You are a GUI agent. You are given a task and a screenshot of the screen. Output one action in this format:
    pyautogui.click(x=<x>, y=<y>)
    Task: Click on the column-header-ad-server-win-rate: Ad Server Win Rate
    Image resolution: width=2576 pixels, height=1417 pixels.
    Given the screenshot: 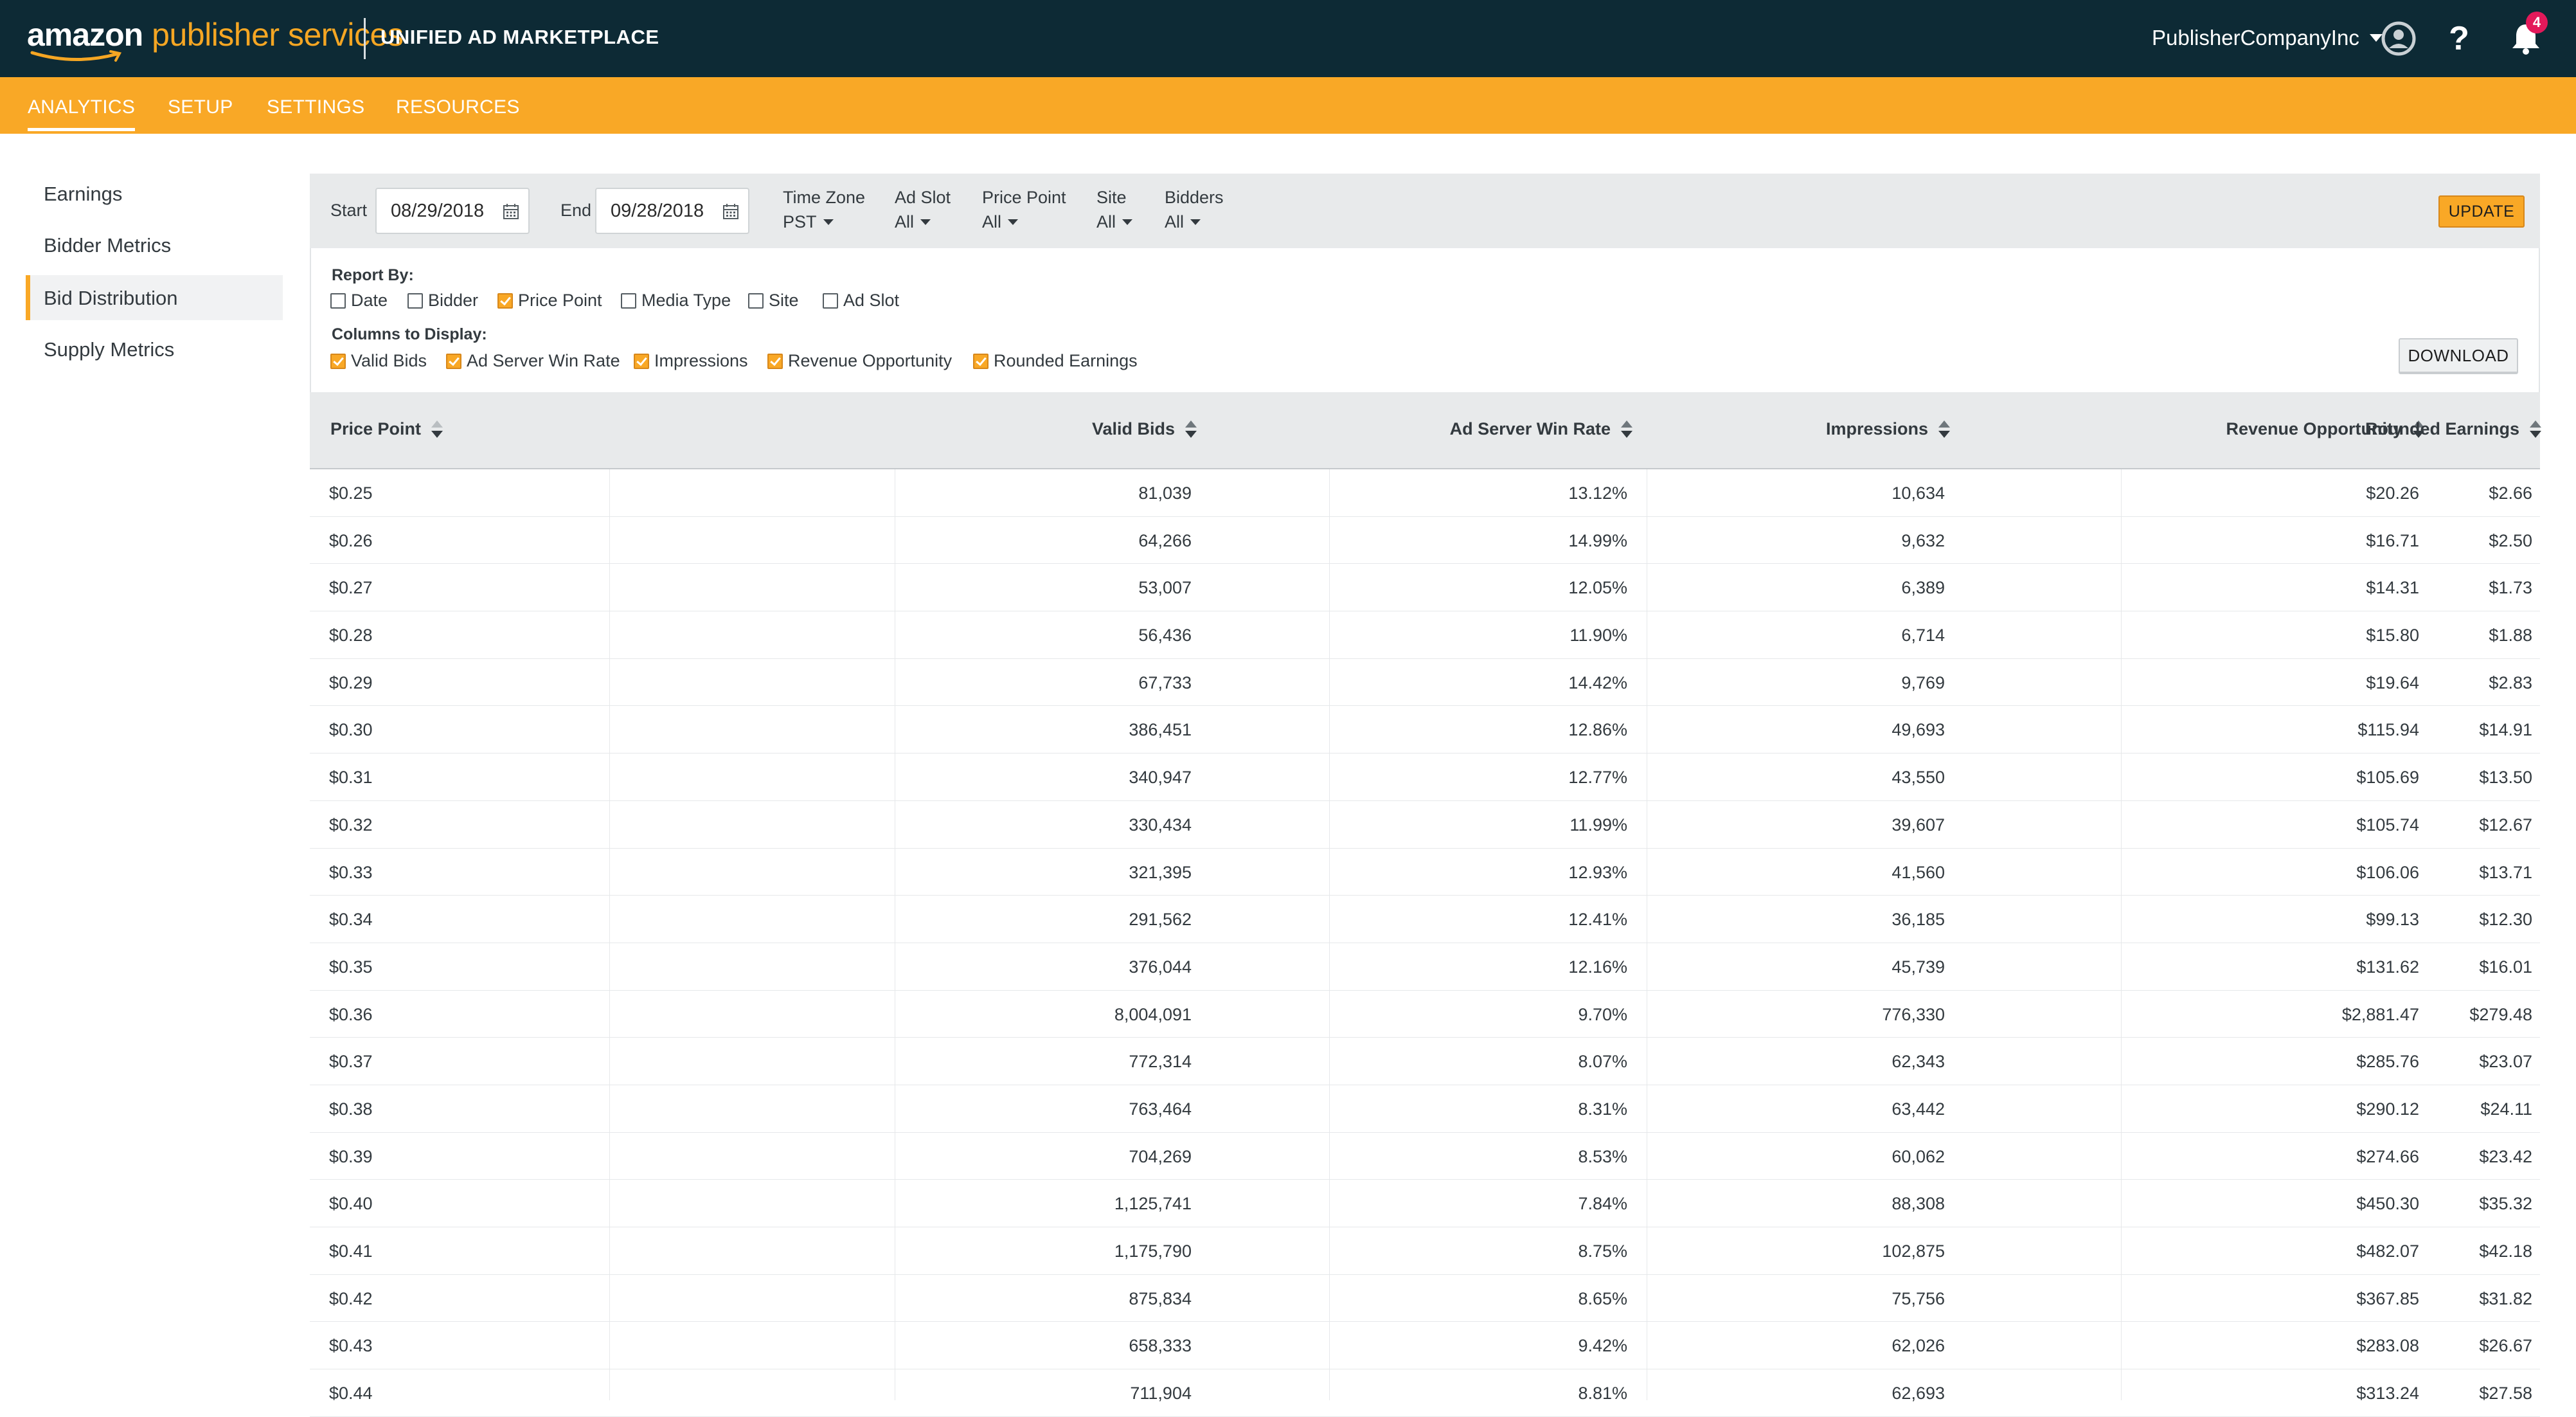 What is the action you would take?
    pyautogui.click(x=1541, y=429)
    